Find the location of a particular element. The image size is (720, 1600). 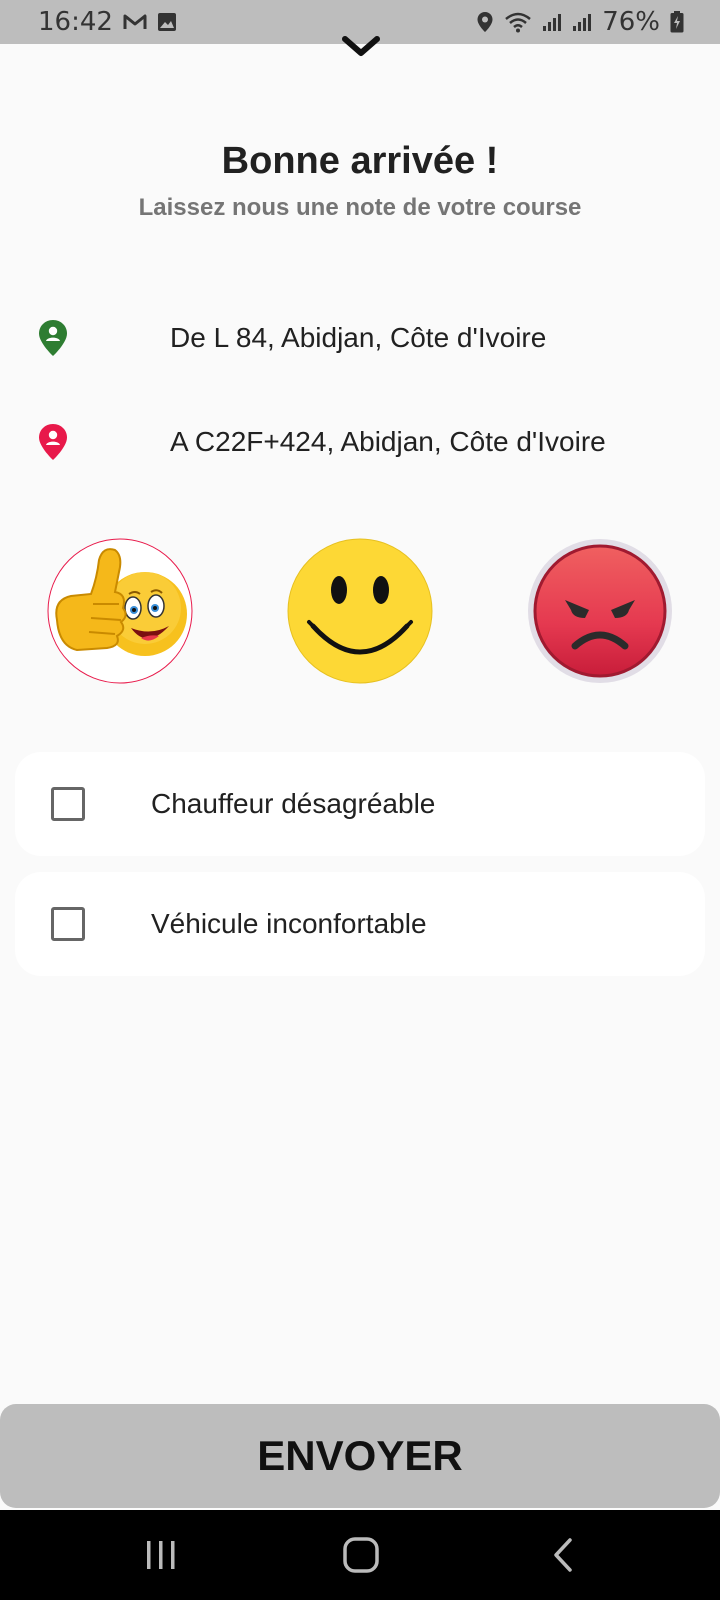

pickup-pin-icon is located at coordinates (53, 338).